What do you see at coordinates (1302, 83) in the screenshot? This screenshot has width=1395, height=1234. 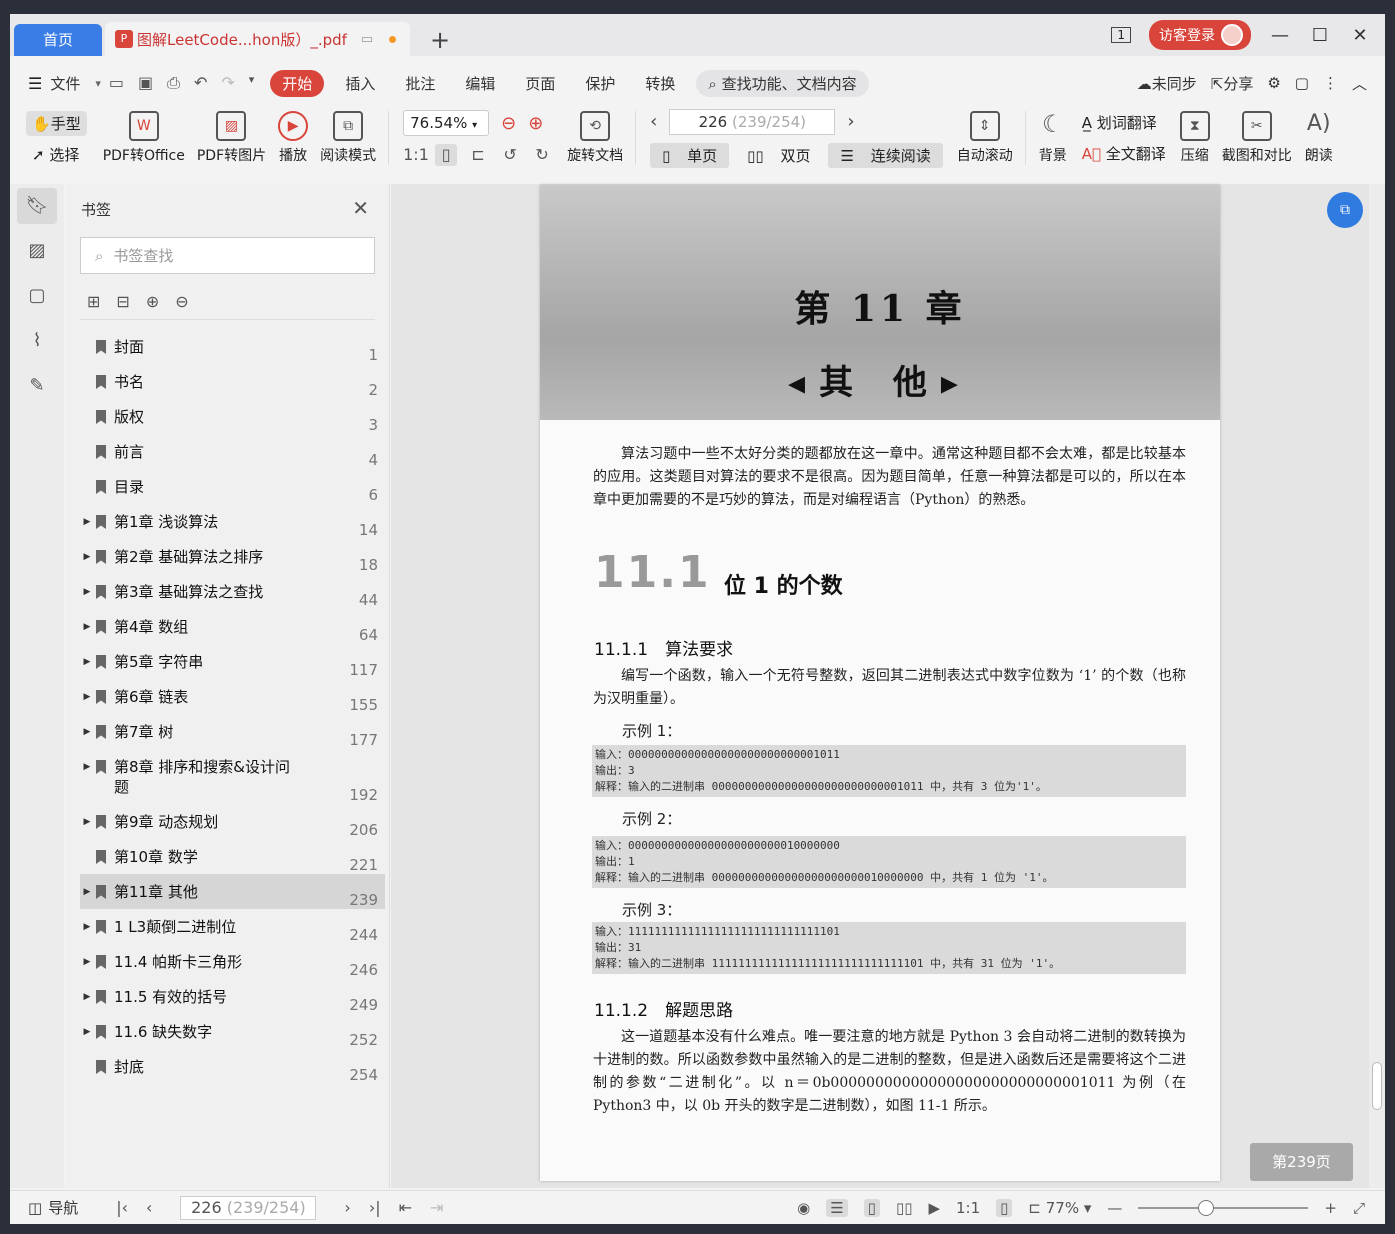 I see `comment-icon: ▢` at bounding box center [1302, 83].